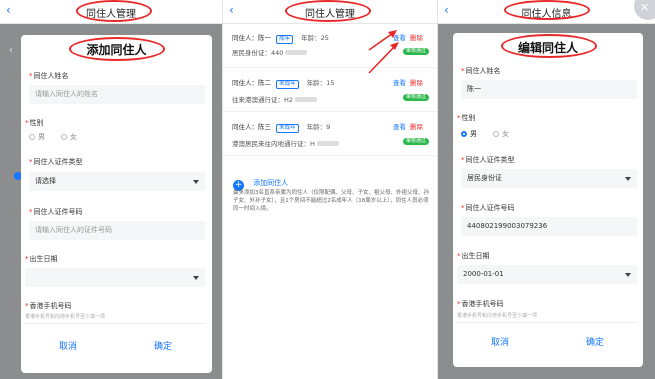 The image size is (655, 379). Describe the element at coordinates (330, 92) in the screenshot. I see `list-item: 同住人：陈二 未成年 年龄：15 查看 删除 往来港澳通行证：H2 审核通过` at that location.